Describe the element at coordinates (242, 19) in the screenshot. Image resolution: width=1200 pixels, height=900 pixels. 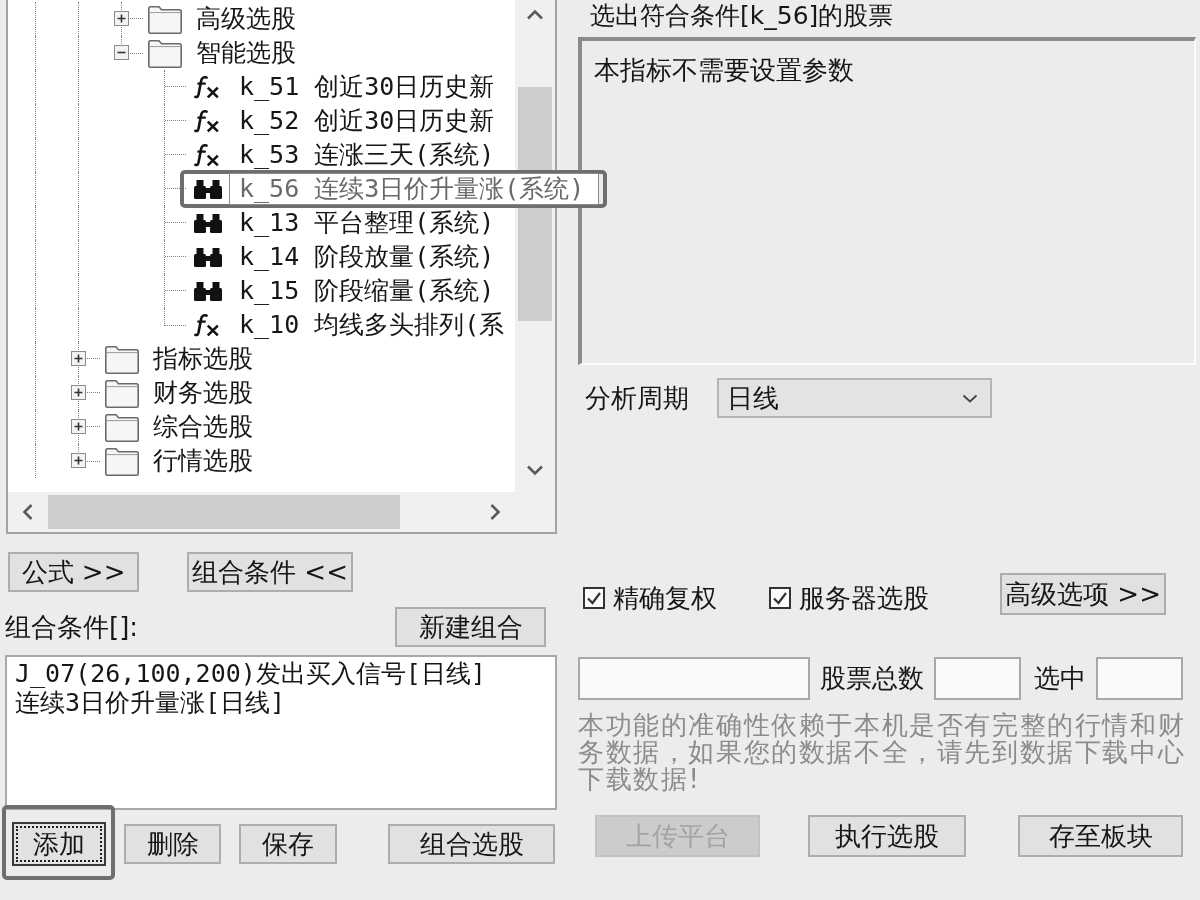
I see `tree-item: 高级选股` at that location.